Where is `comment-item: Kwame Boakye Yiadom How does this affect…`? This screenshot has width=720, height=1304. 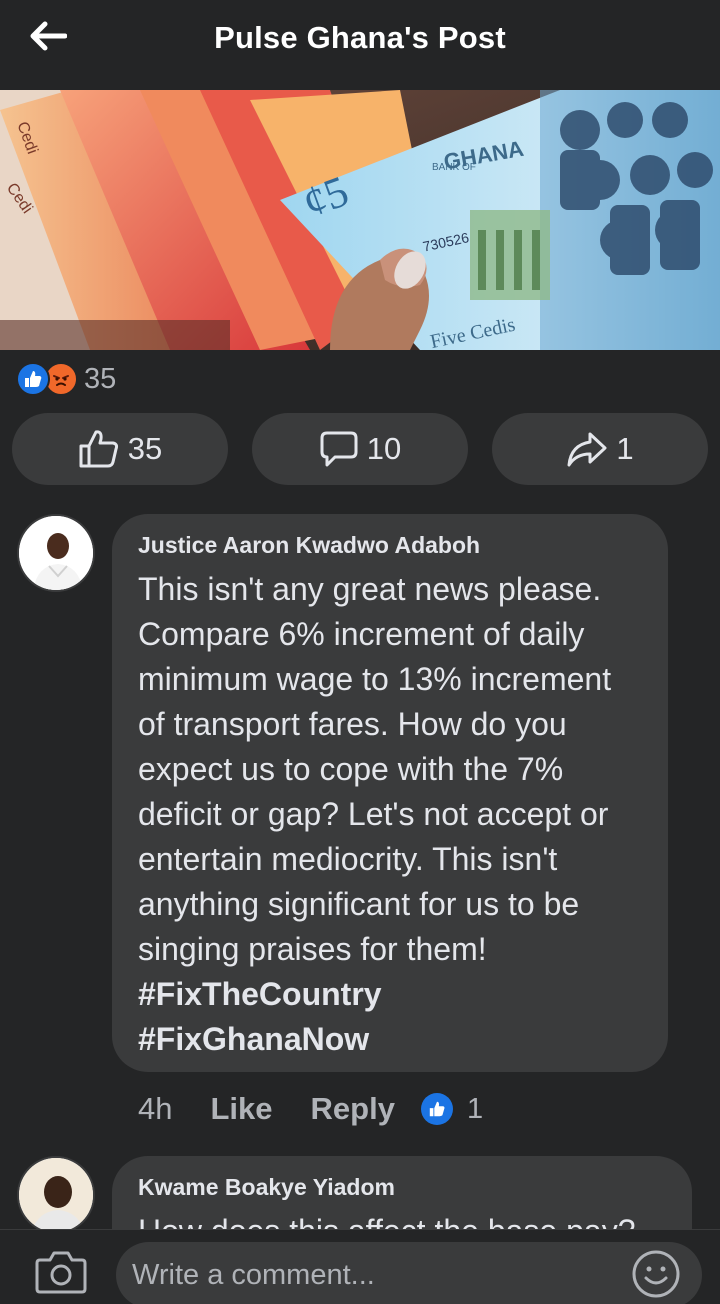 comment-item: Kwame Boakye Yiadom How does this affect… is located at coordinates (360, 1192).